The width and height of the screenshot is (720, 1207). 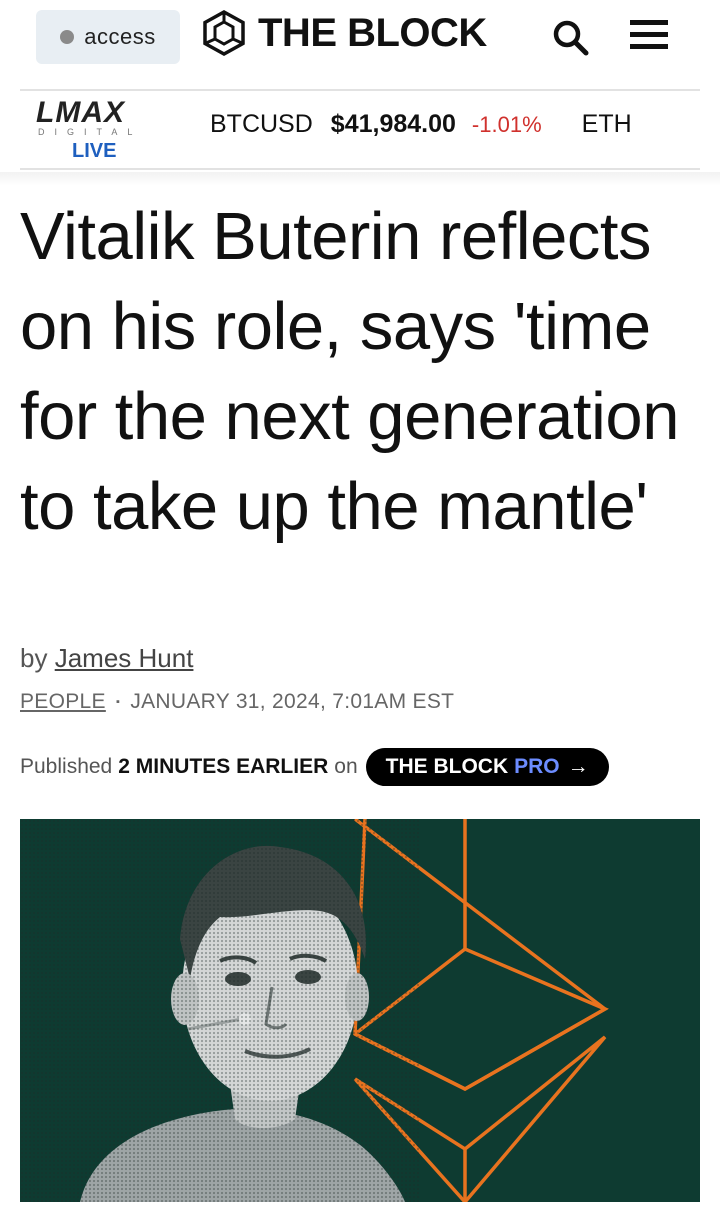 What do you see at coordinates (67, 37) in the screenshot?
I see `status-dot-icon` at bounding box center [67, 37].